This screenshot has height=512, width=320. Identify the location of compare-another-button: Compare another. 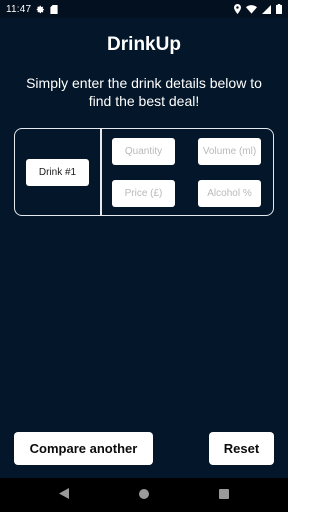
(83, 448).